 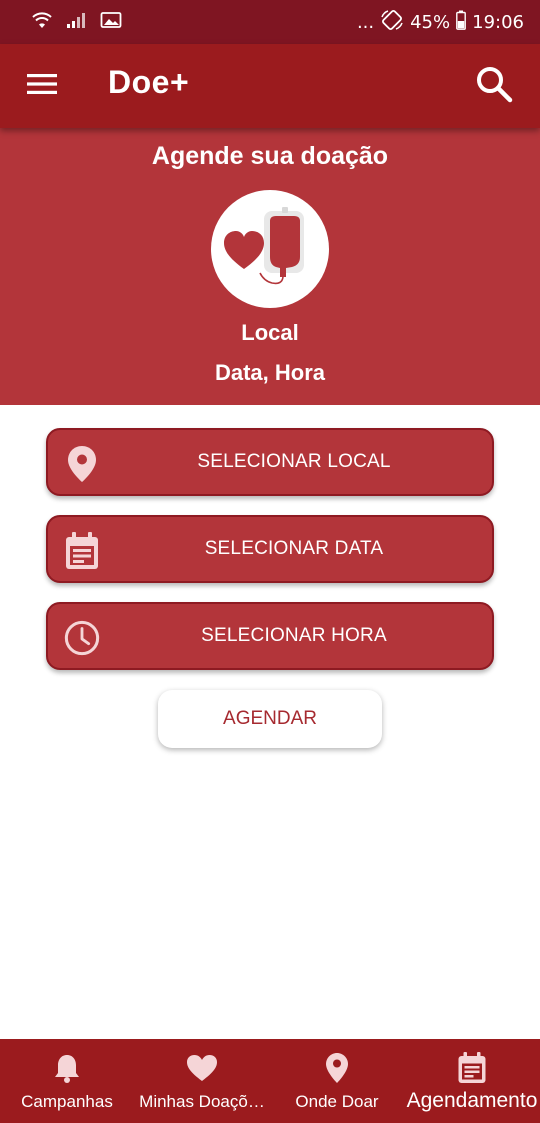 I want to click on search-button, so click(x=494, y=86).